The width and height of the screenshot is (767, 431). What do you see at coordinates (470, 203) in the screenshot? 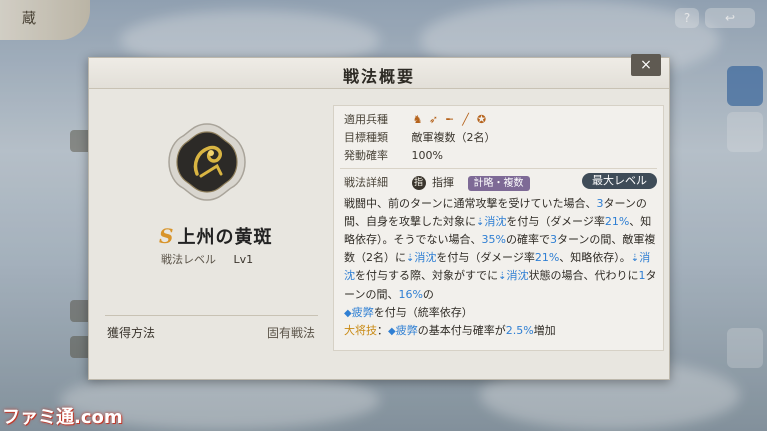
I see `desc-text: 戦闘中、前のターンに通常攻撃を受けていた場合、` at bounding box center [470, 203].